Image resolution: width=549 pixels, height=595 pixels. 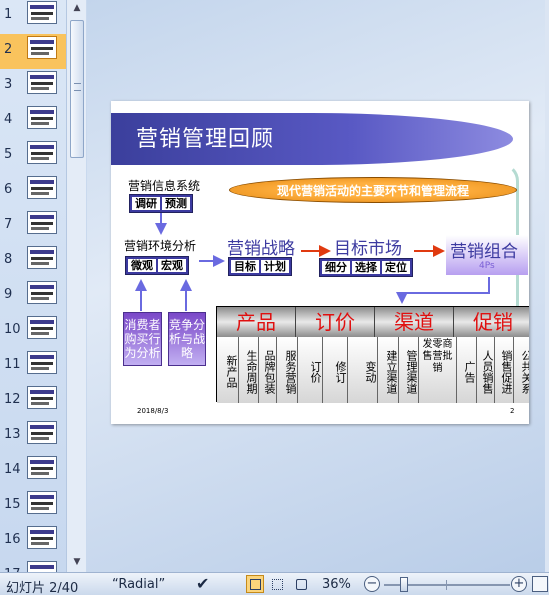 I want to click on slide-thumbnail: 5, so click(x=36, y=156).